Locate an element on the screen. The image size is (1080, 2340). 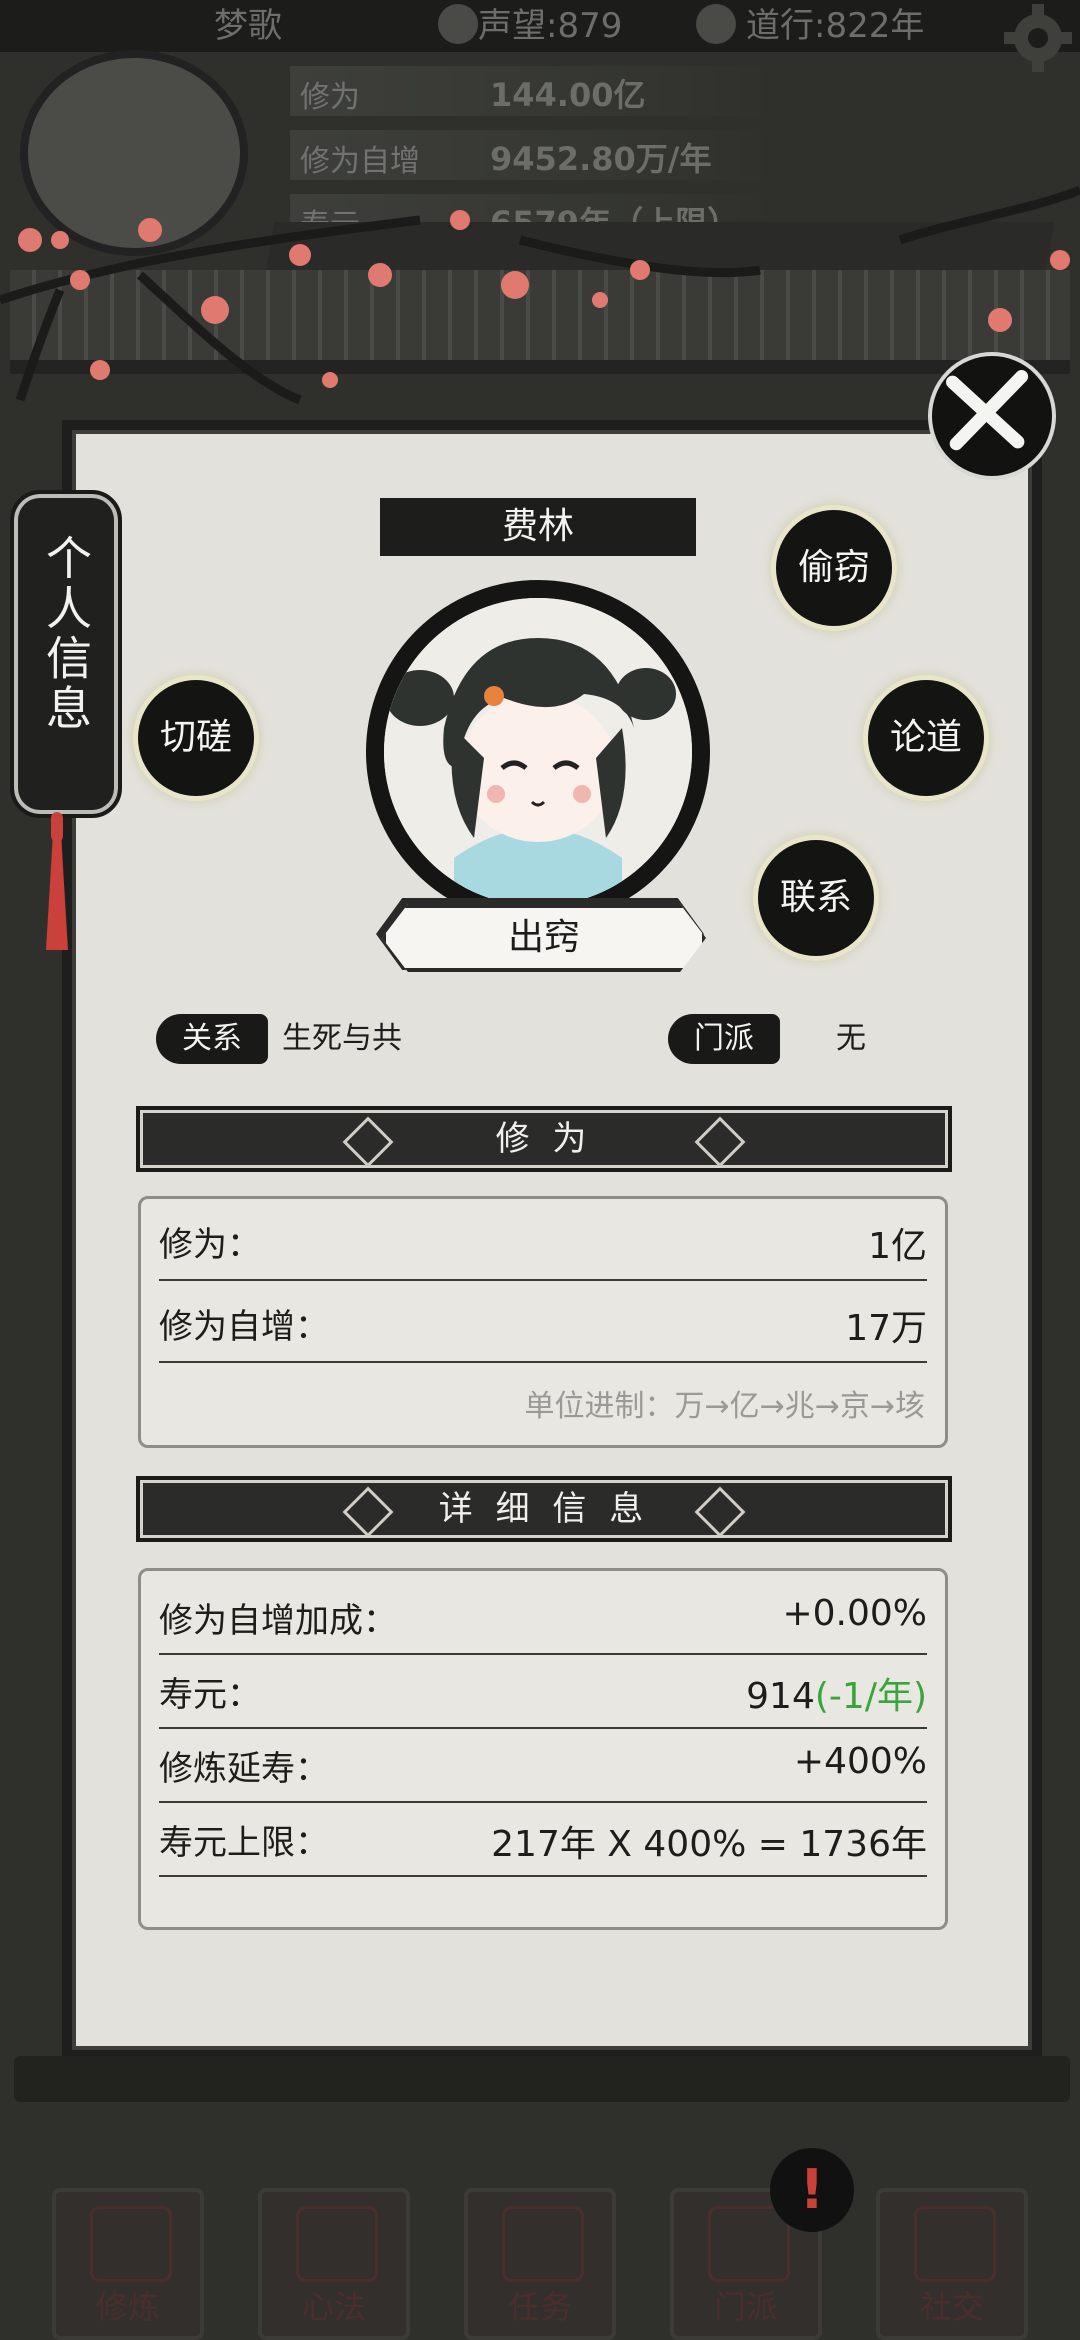
nav-social: 社交 is located at coordinates (952, 2264).